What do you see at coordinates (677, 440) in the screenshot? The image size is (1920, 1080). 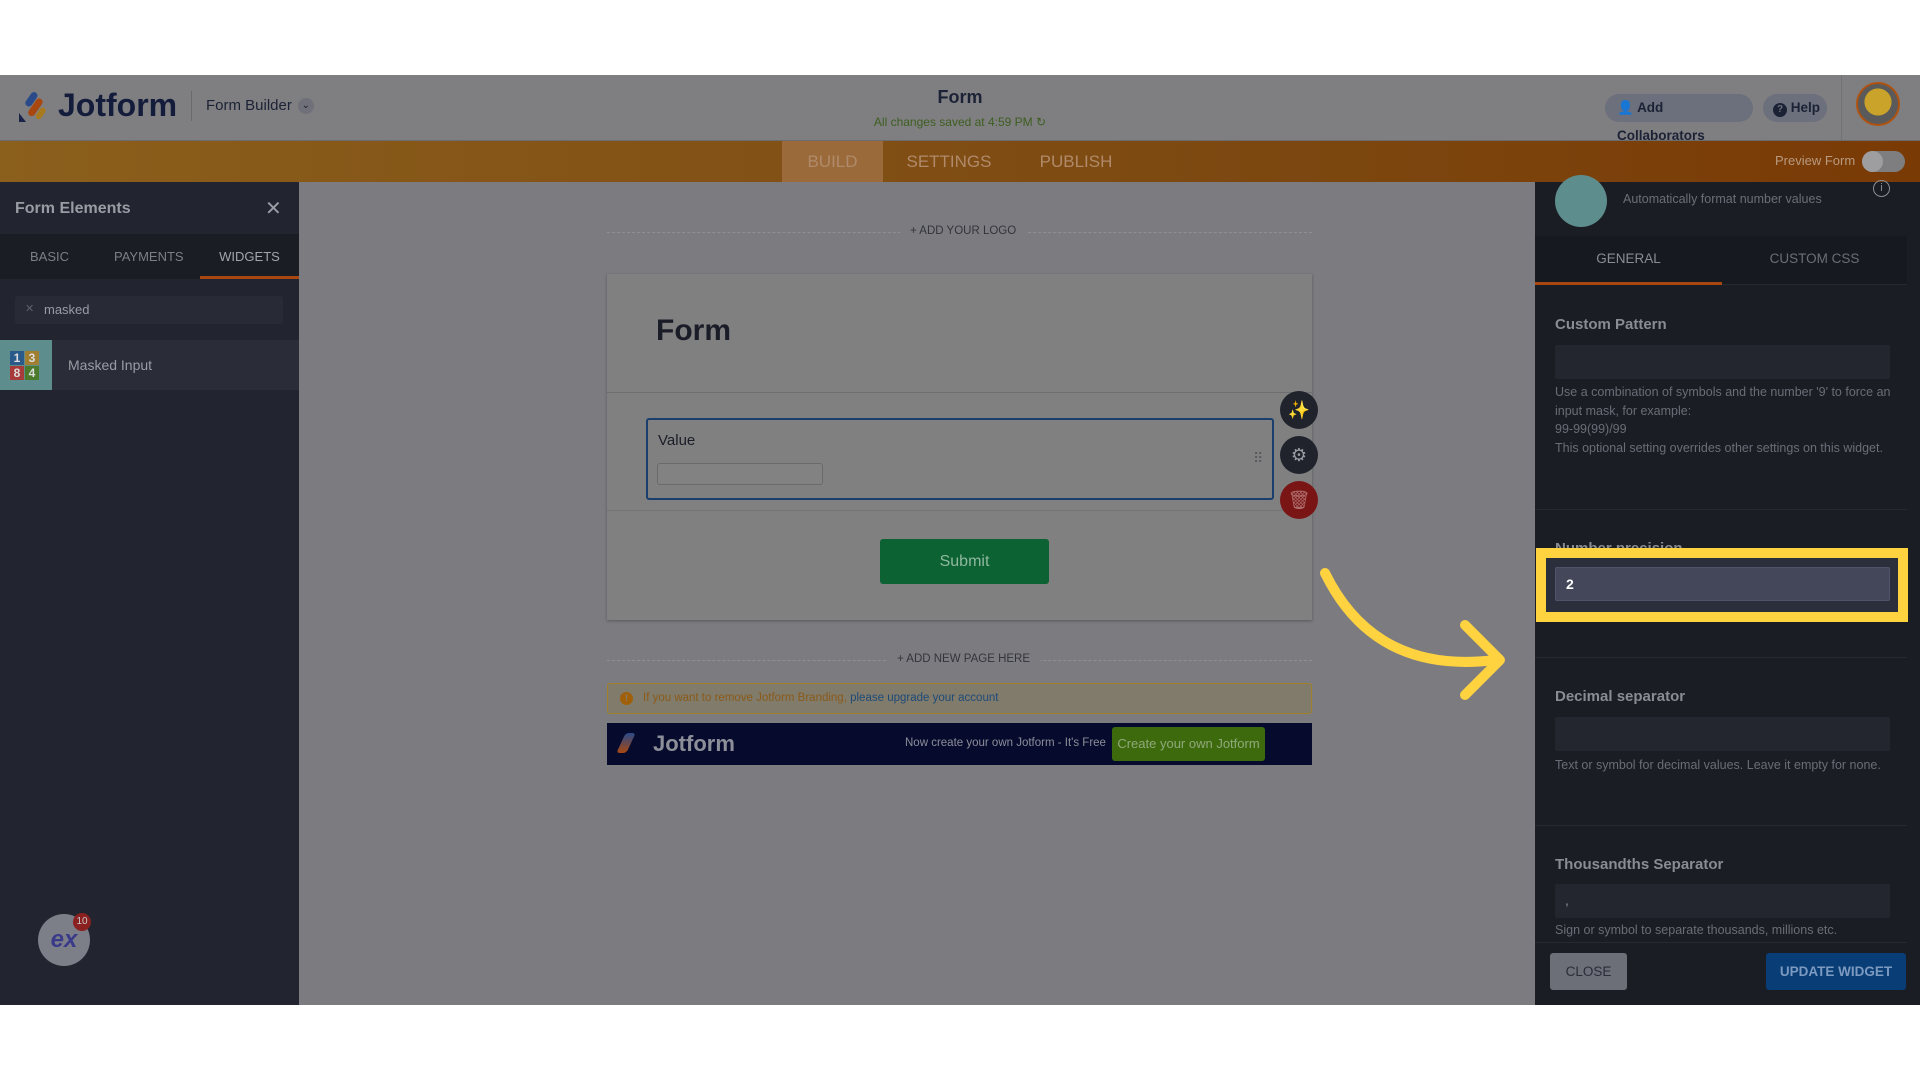 I see `field-label: Value` at bounding box center [677, 440].